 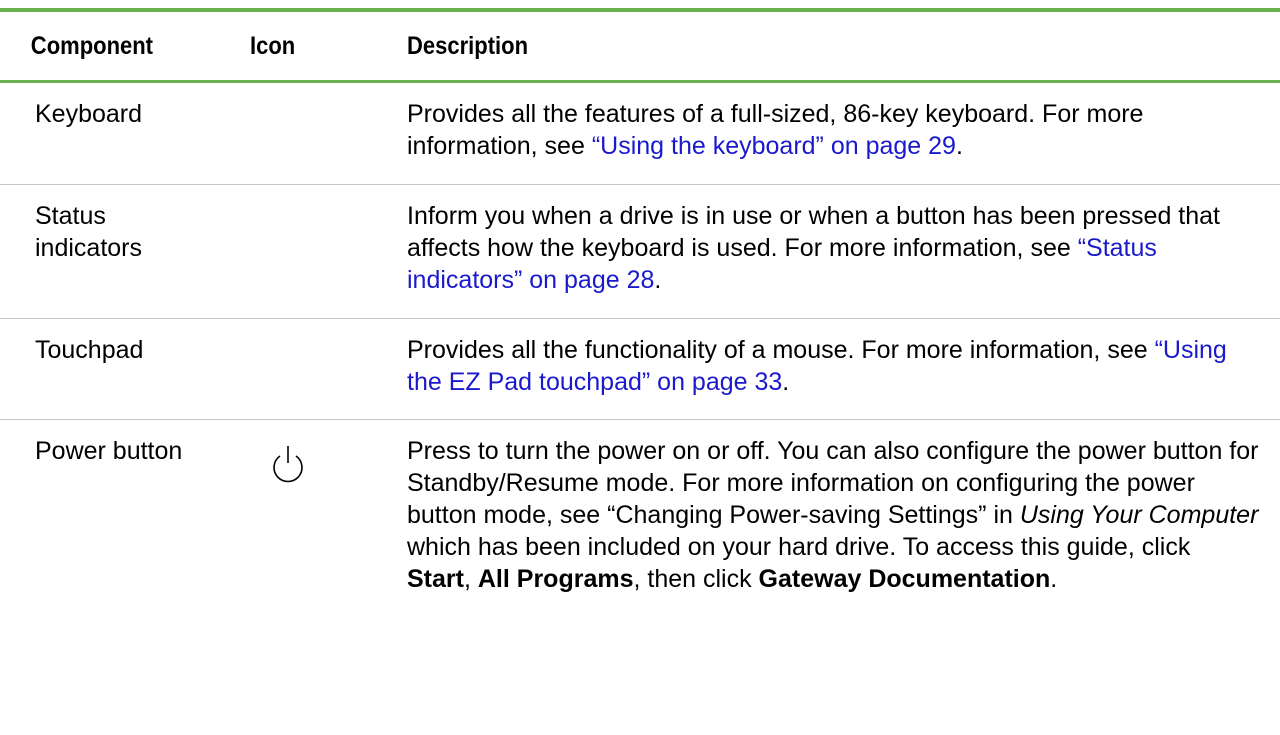 I want to click on start-menu-label: Start, so click(x=435, y=579).